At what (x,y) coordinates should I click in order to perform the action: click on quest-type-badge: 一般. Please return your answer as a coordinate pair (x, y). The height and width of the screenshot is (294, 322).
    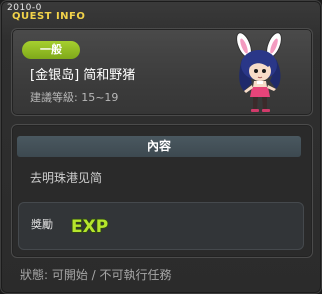
    Looking at the image, I should click on (51, 50).